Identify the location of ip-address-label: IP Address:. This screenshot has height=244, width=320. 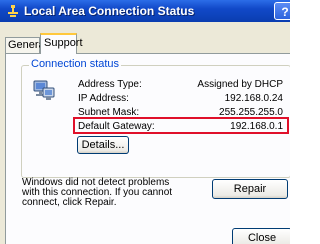
(103, 98).